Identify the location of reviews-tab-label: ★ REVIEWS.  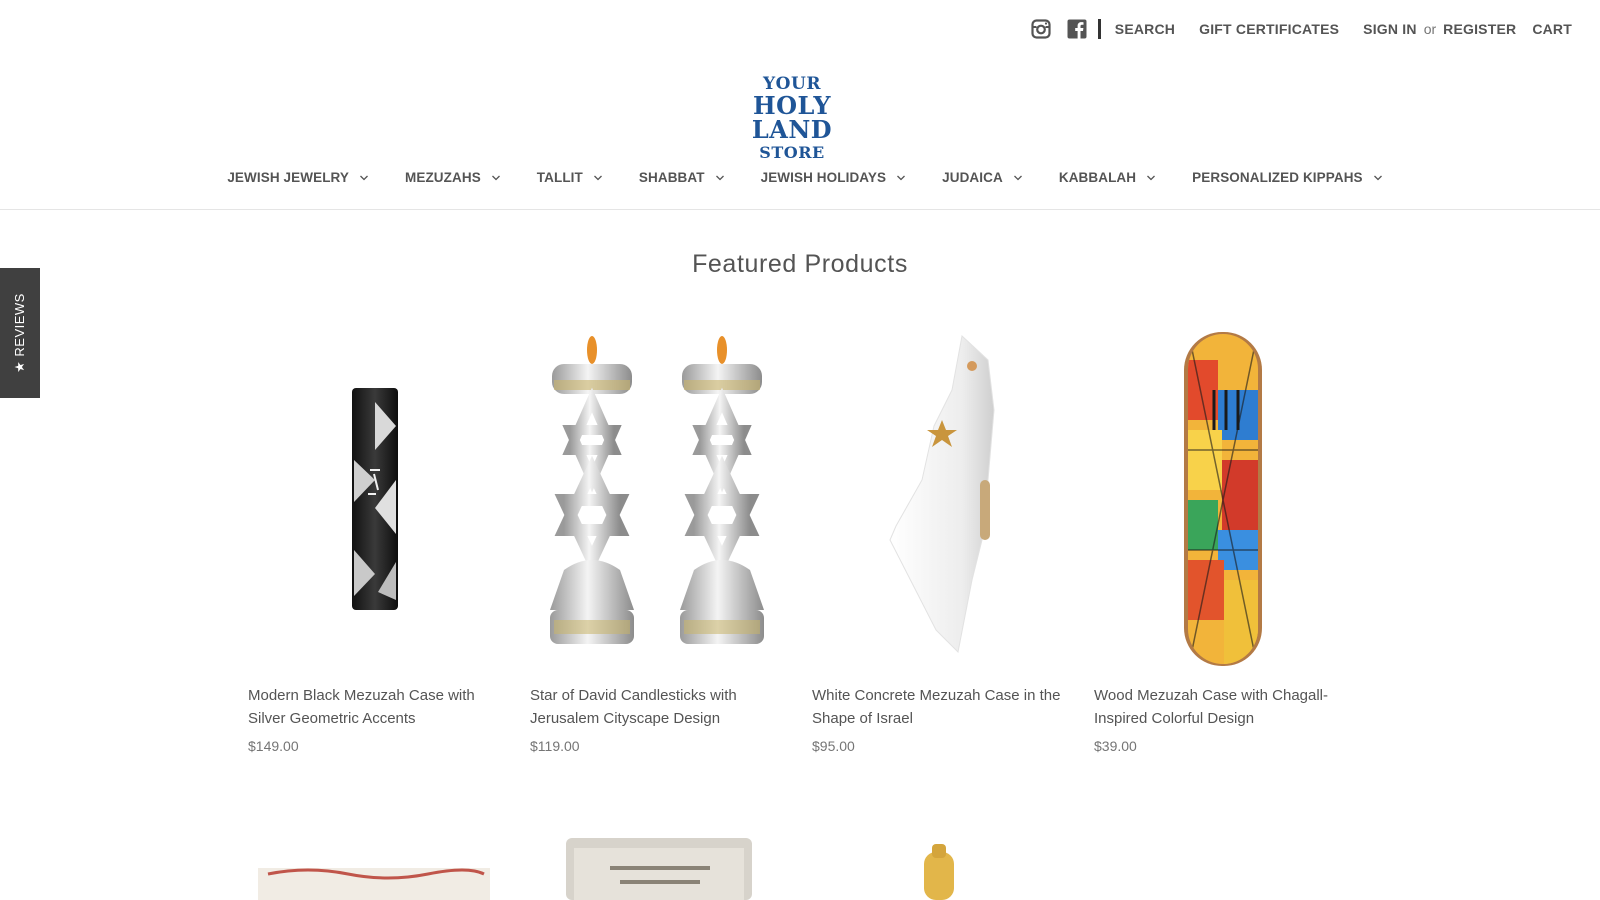
(20, 333).